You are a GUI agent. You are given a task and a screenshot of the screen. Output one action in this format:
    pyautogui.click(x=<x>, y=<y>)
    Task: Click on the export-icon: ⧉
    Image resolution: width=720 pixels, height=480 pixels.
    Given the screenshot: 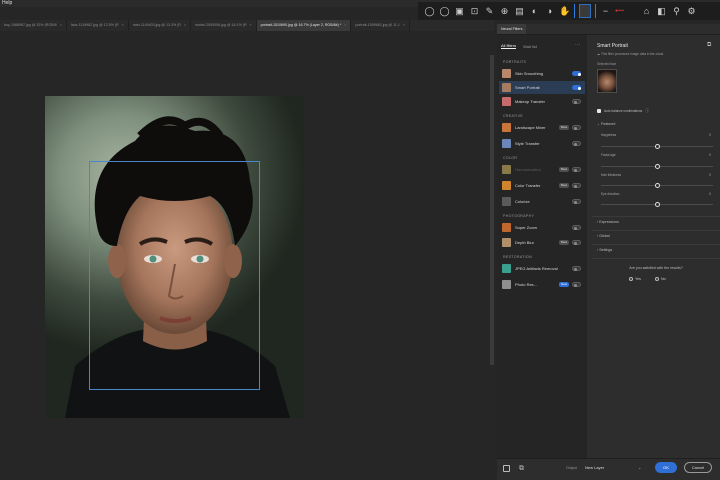 What is the action you would take?
    pyautogui.click(x=709, y=45)
    